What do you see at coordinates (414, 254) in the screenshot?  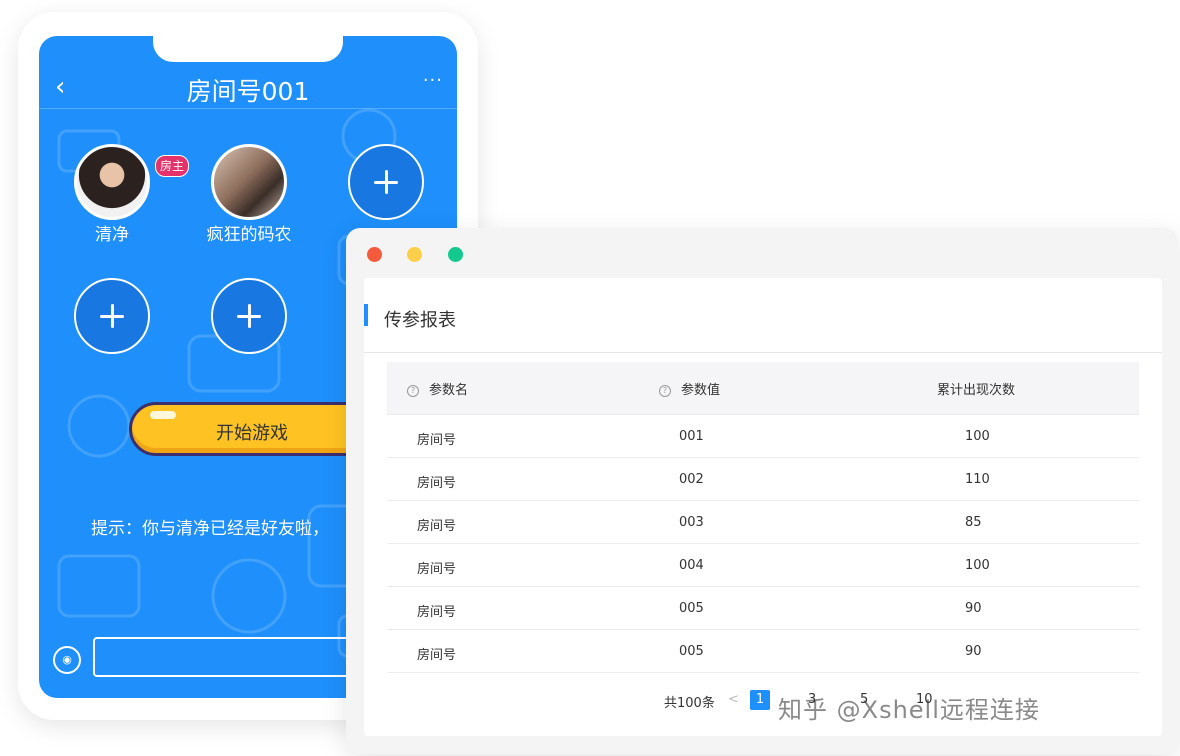 I see `minimize-window-dot` at bounding box center [414, 254].